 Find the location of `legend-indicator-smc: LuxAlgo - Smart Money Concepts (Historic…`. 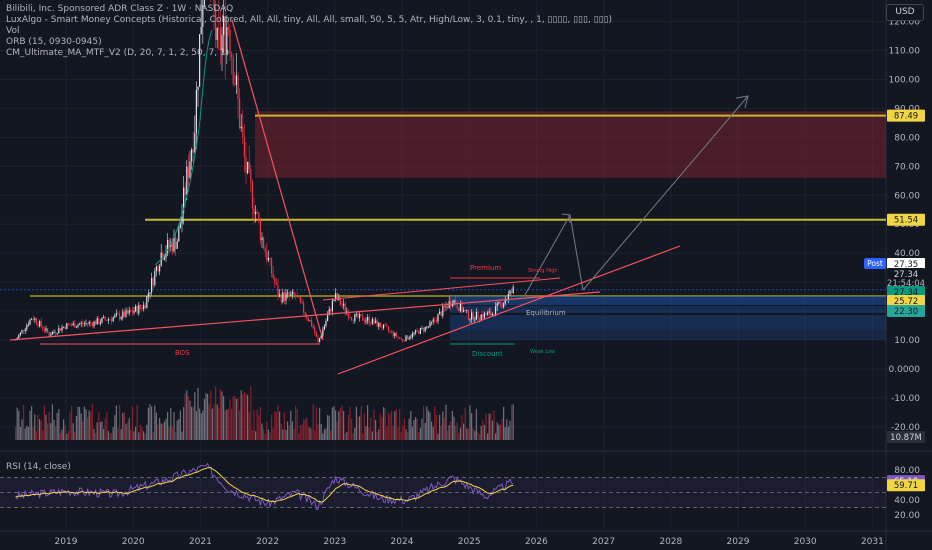

legend-indicator-smc: LuxAlgo - Smart Money Concepts (Historic… is located at coordinates (309, 20).